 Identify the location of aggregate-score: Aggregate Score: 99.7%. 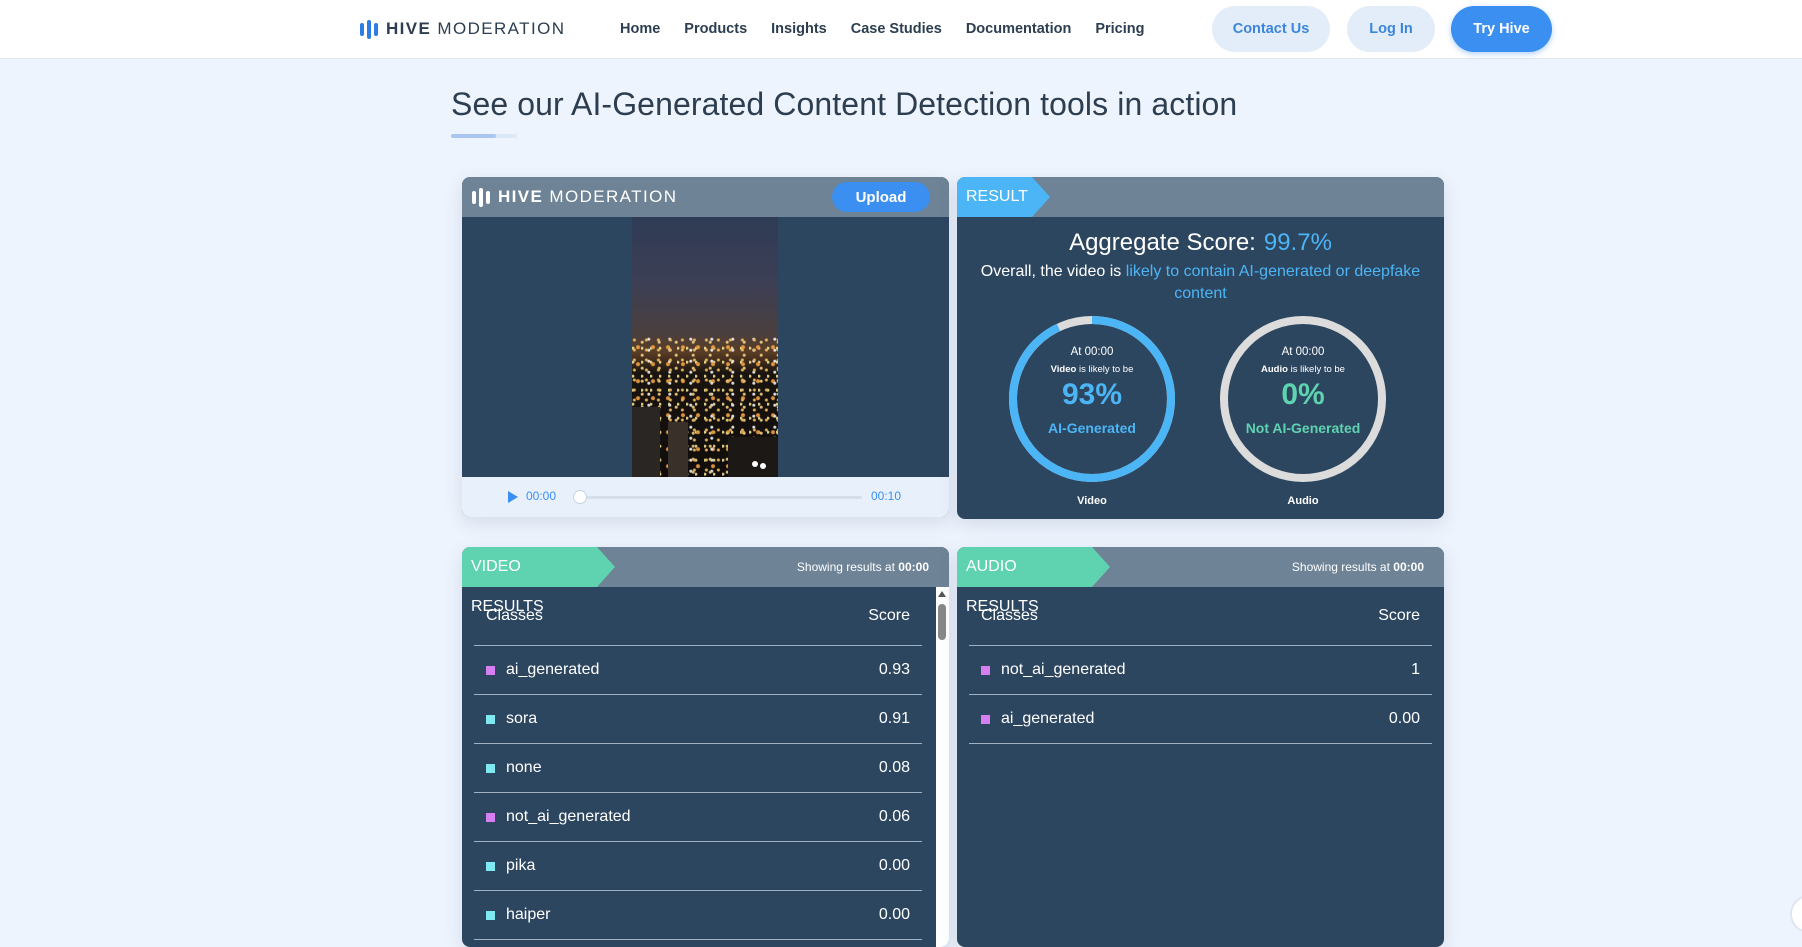
(1200, 243).